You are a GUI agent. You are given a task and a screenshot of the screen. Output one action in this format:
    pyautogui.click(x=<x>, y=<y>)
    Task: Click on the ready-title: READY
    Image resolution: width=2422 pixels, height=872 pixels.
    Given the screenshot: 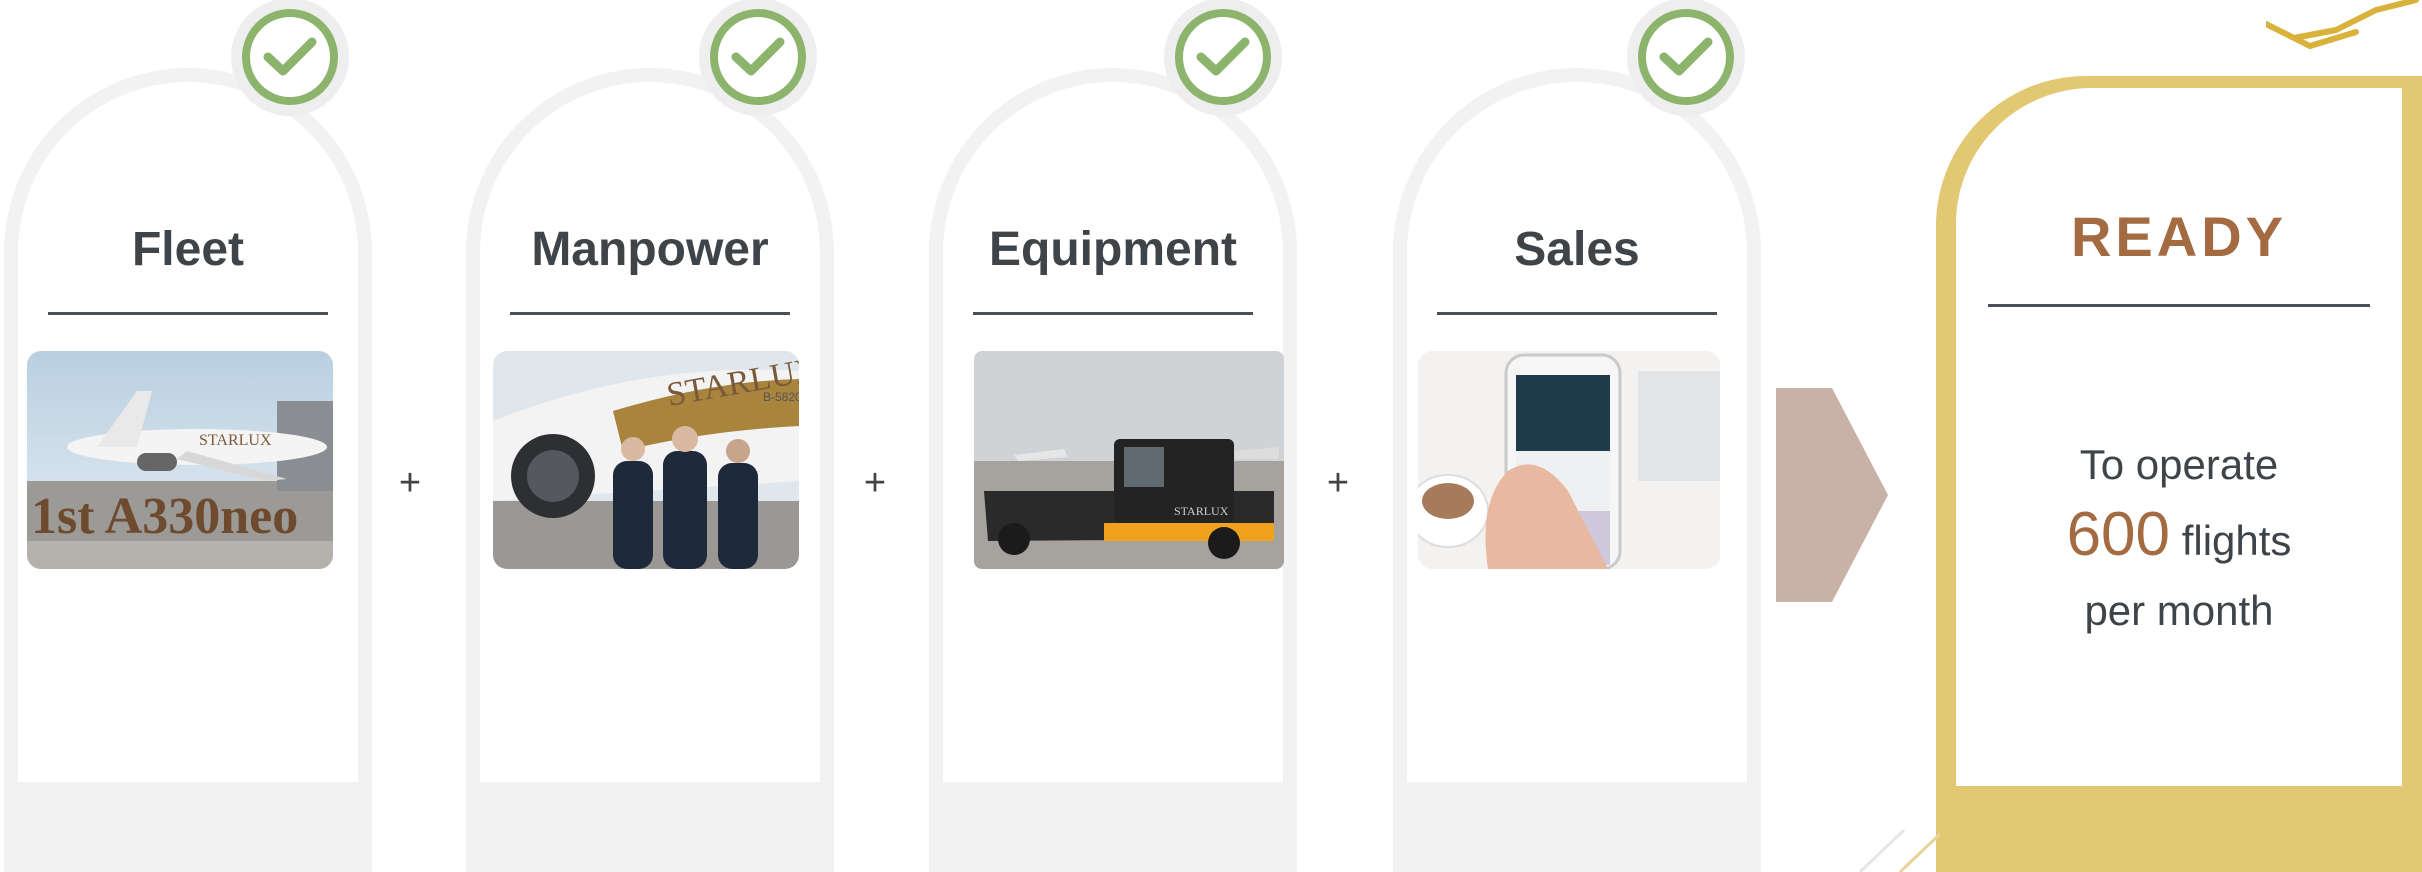 What is the action you would take?
    pyautogui.click(x=2179, y=236)
    